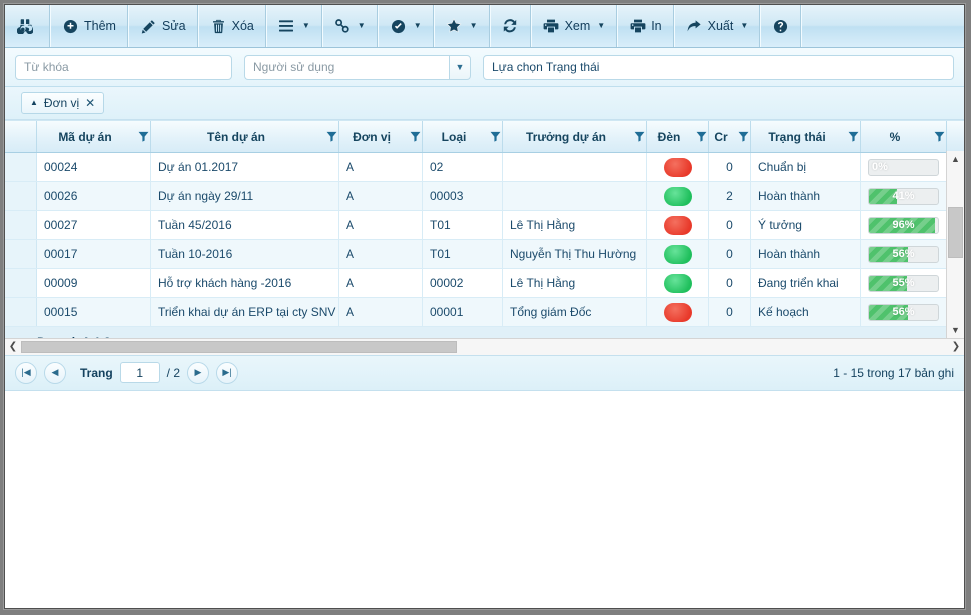 This screenshot has height=615, width=971. I want to click on approve-button: ▼, so click(405, 26).